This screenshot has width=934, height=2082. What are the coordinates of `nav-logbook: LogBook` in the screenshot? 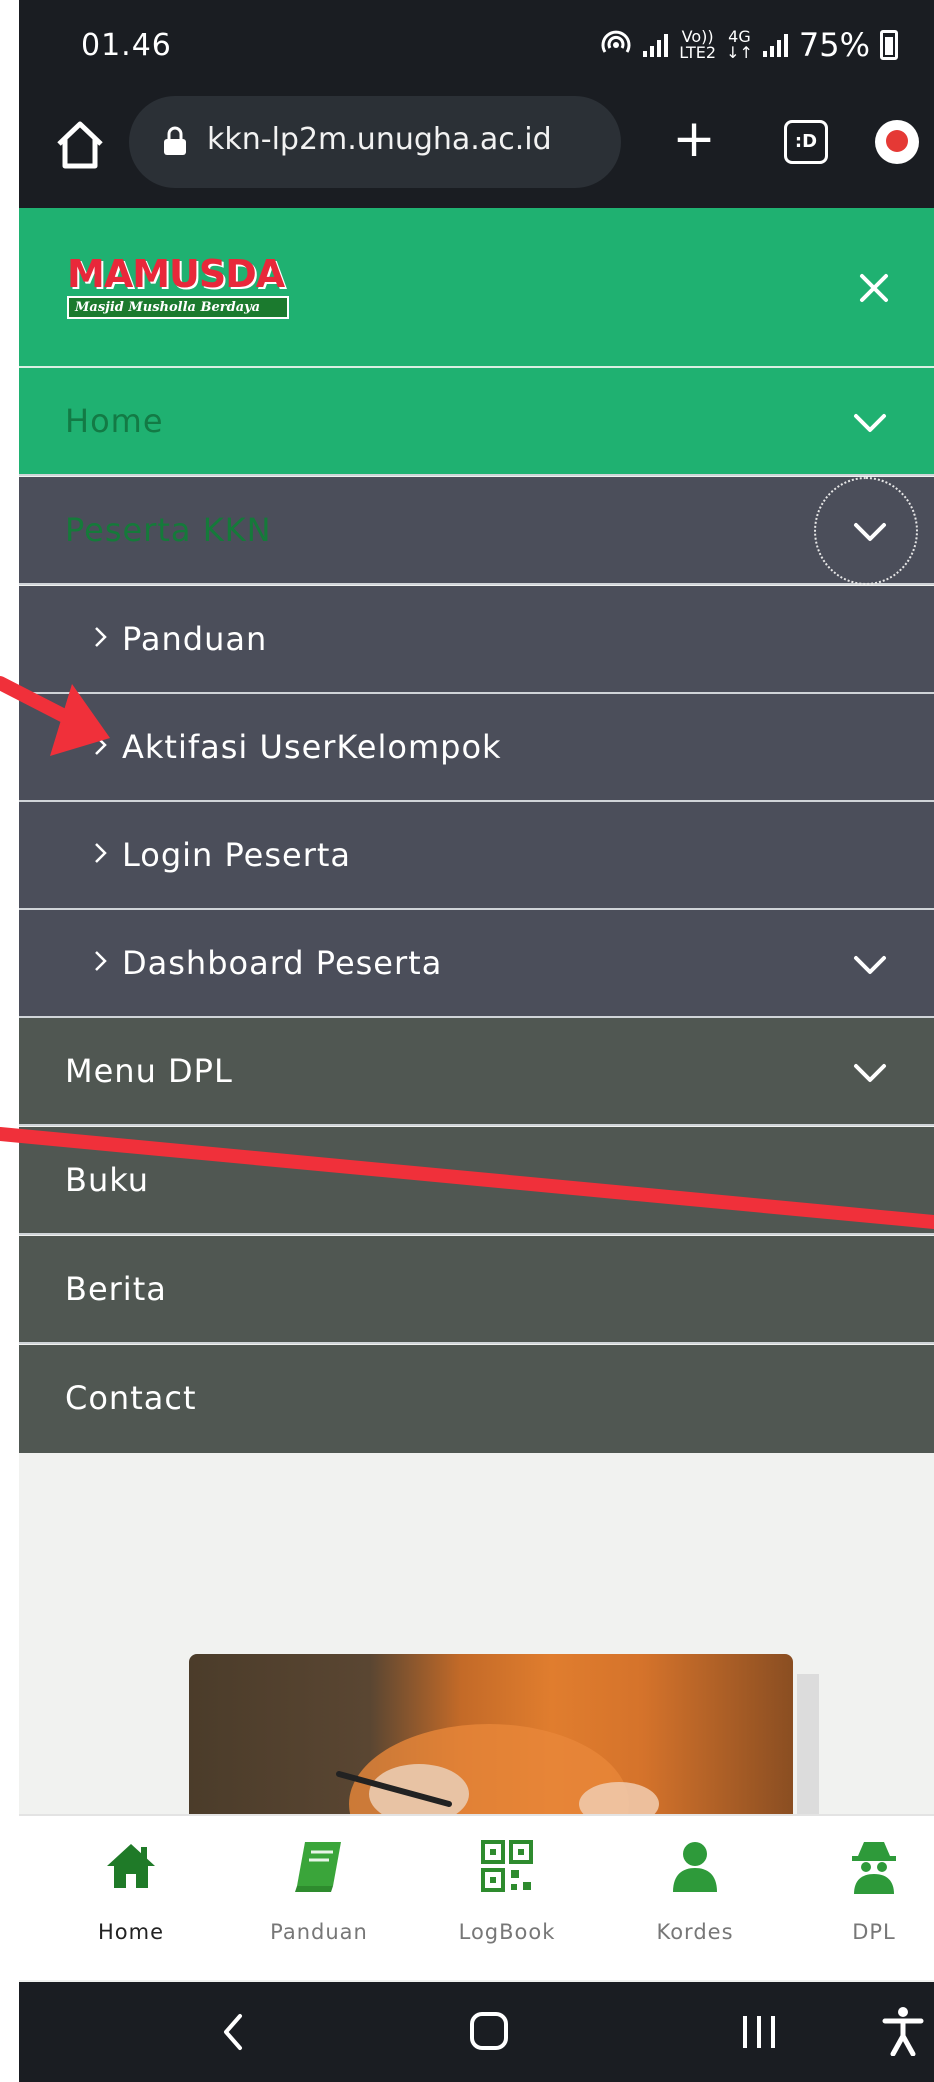 It's located at (507, 1899).